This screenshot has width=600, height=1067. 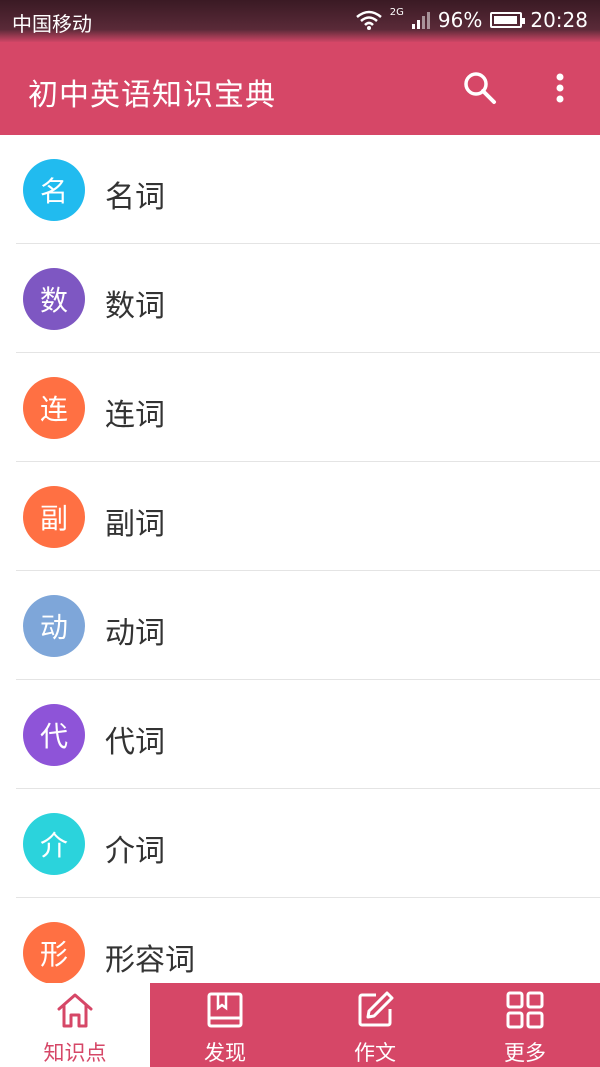 What do you see at coordinates (480, 88) in the screenshot?
I see `search-icon` at bounding box center [480, 88].